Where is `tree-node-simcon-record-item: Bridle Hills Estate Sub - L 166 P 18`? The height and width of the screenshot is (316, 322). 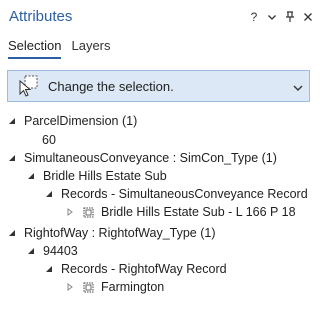
tree-node-simcon-record-item: Bridle Hills Estate Sub - L 166 P 18 is located at coordinates (180, 212).